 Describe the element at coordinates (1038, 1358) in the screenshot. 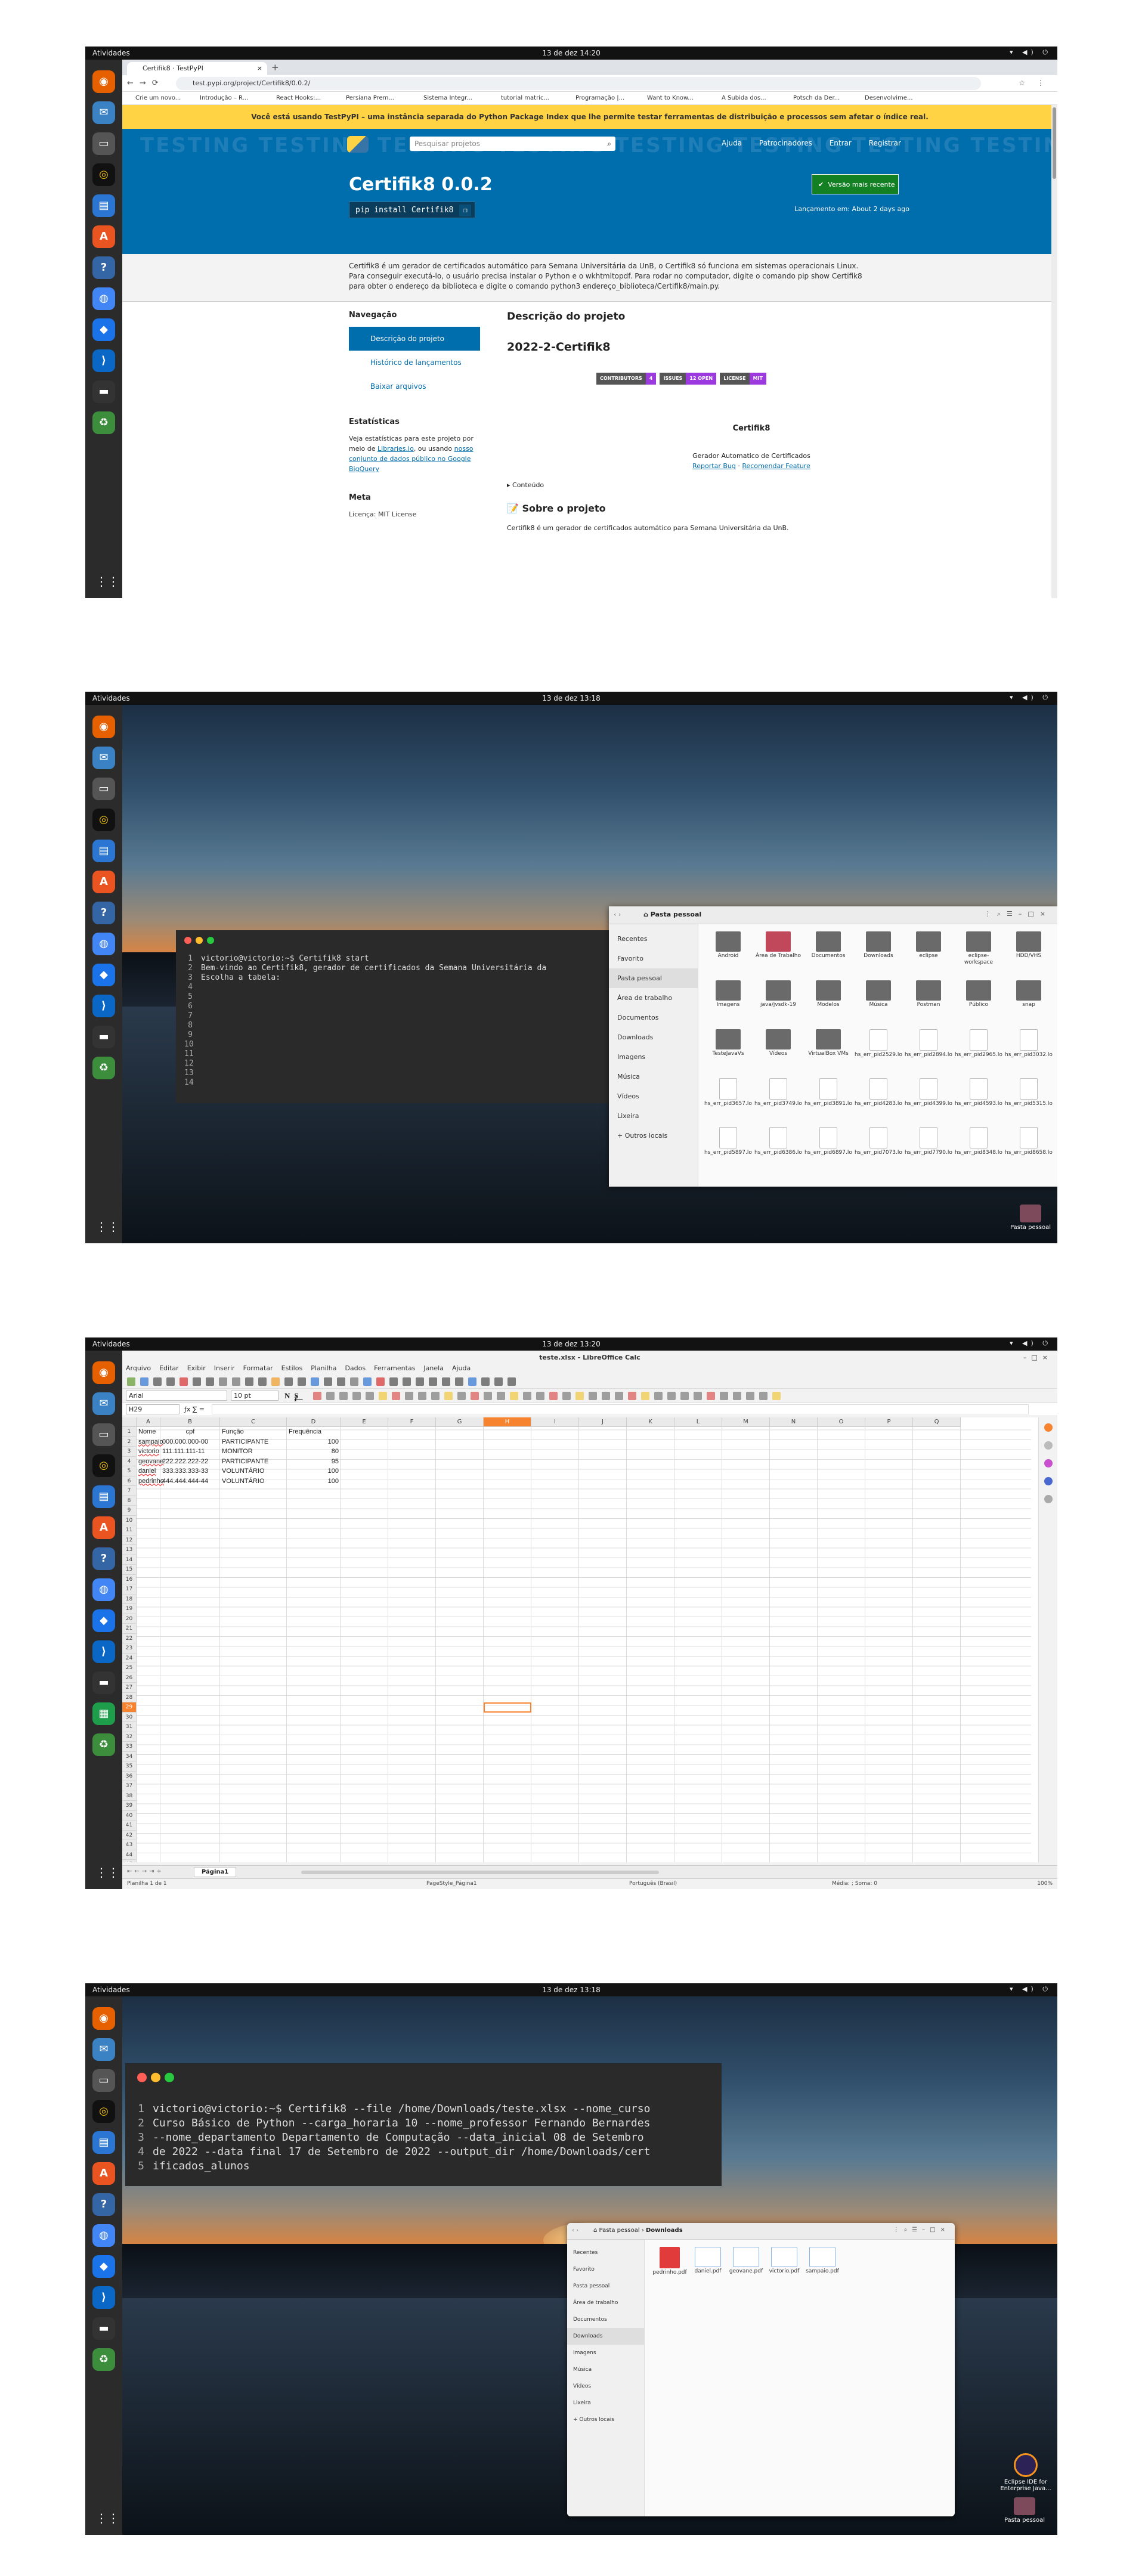

I see `window-controls: –□×` at that location.